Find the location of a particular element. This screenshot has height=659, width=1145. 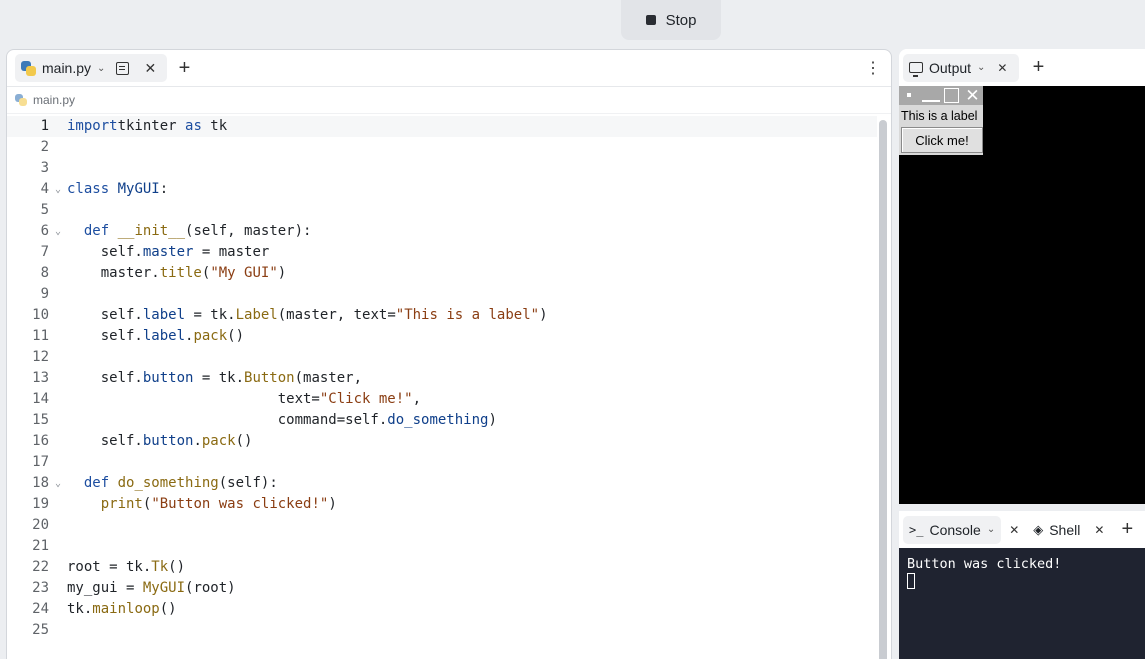

code-line: 4 ⌄ class MyGUI: is located at coordinates (442, 189).